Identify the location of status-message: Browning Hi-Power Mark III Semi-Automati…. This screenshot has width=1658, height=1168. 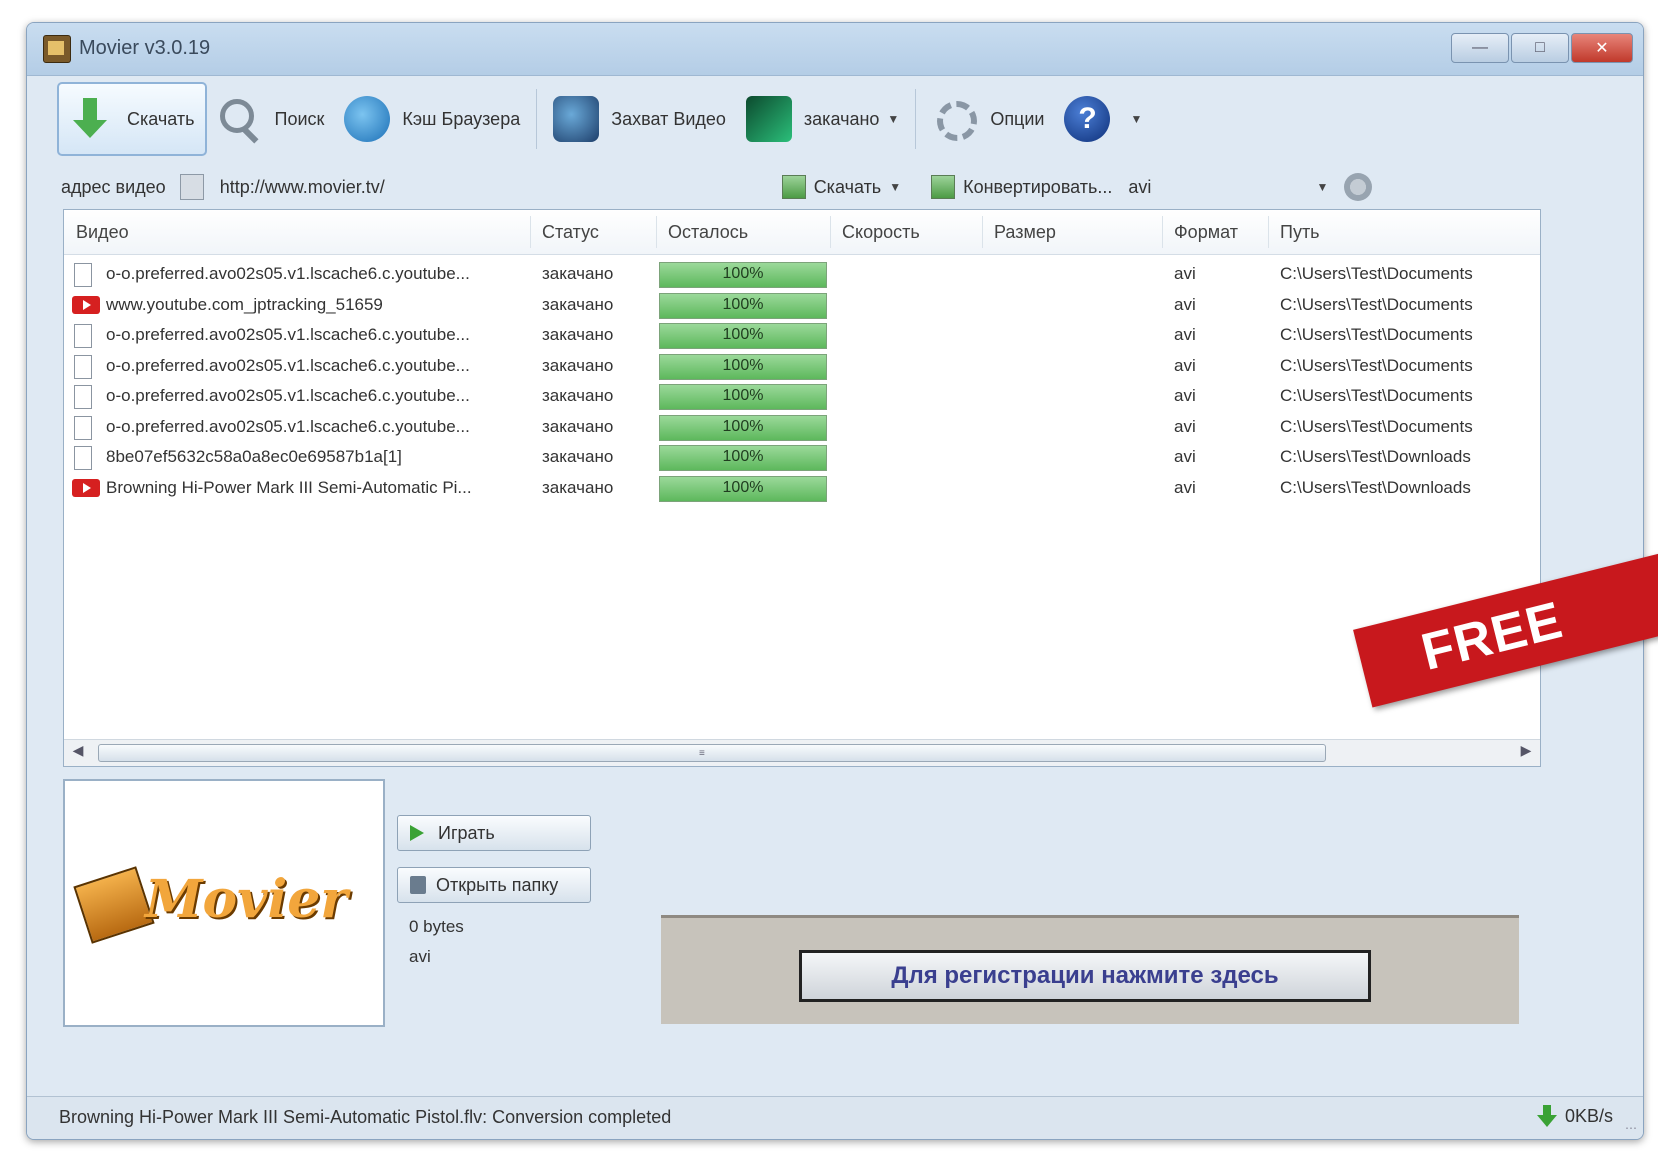
(365, 1117).